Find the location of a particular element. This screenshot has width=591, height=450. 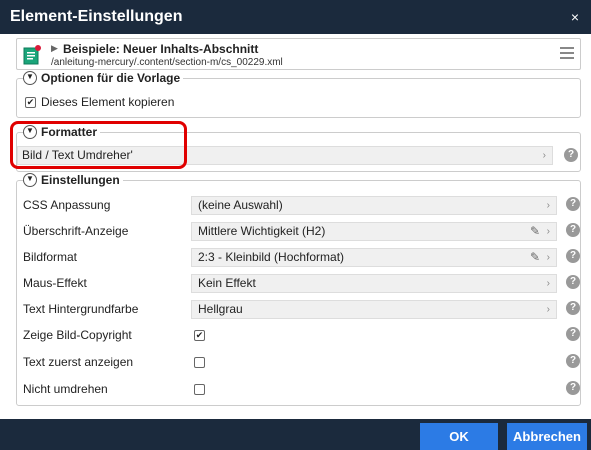

options-legend: ▼ Optionen für die Vorlage is located at coordinates (103, 78).